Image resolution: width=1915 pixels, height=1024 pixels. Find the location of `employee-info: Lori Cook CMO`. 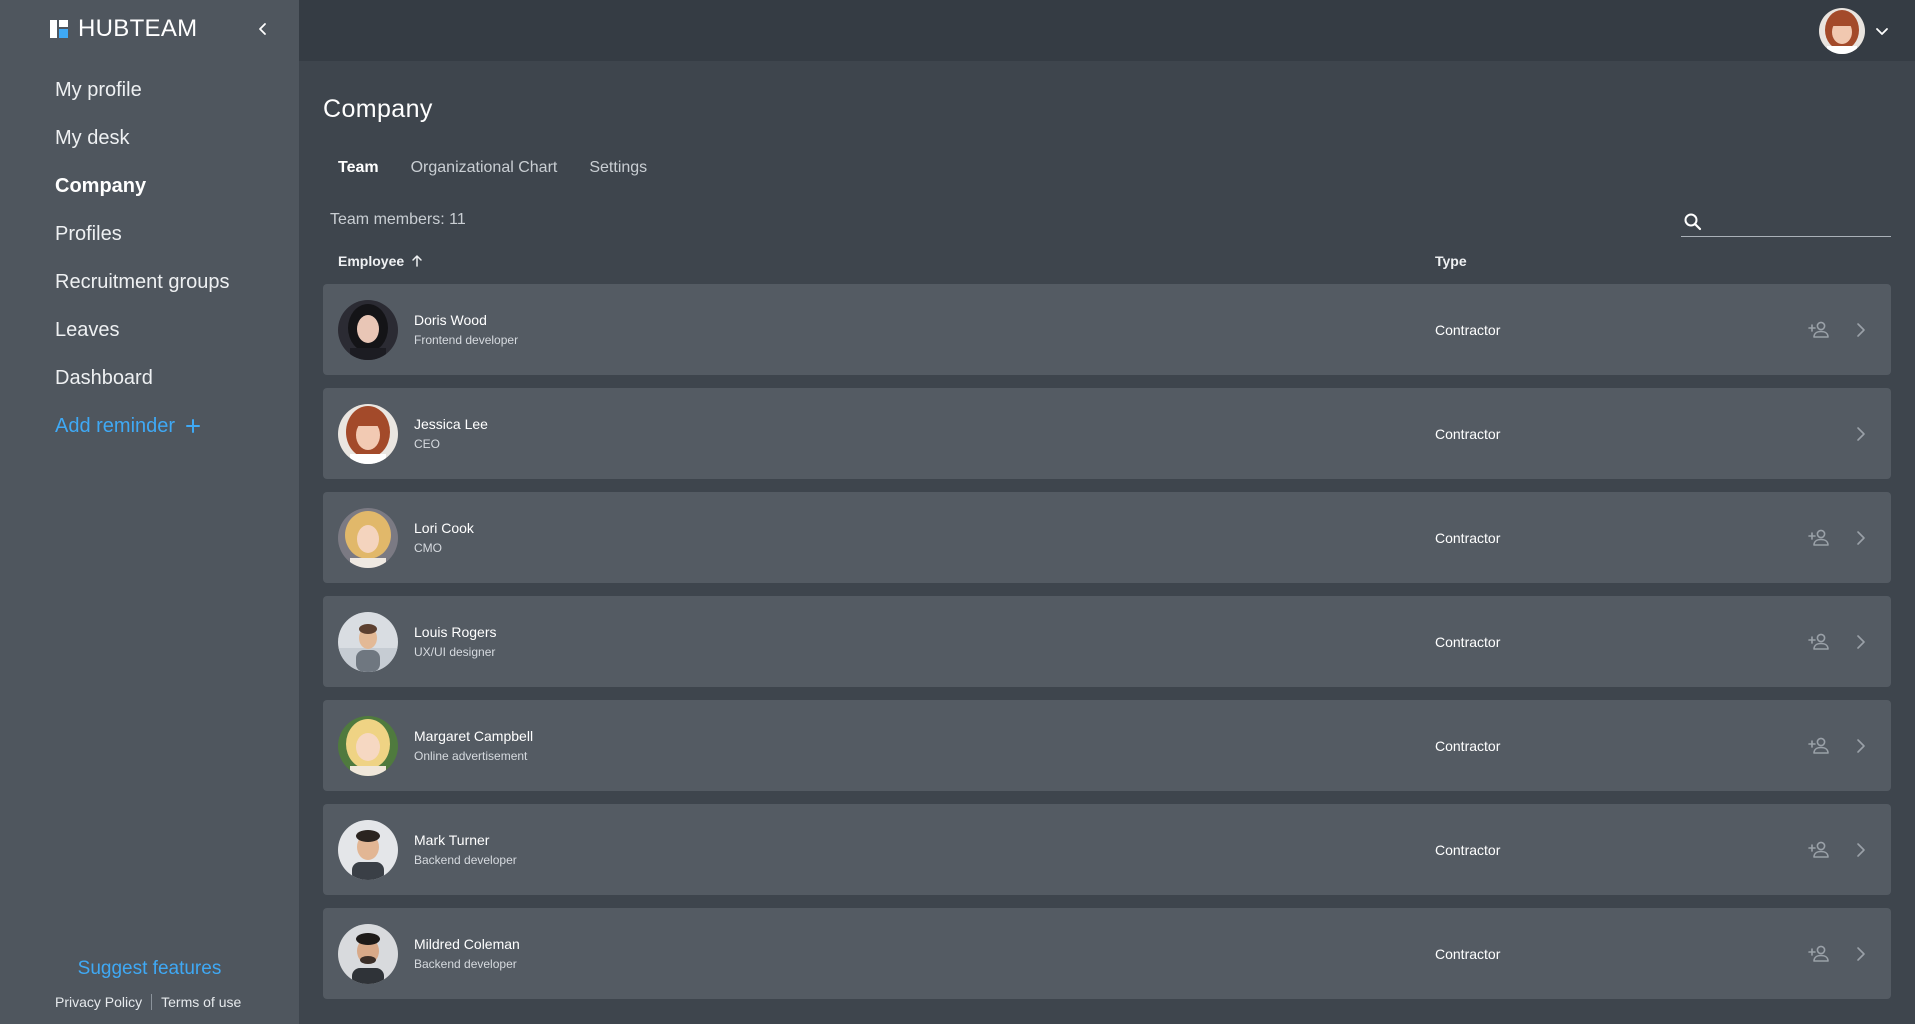

employee-info: Lori Cook CMO is located at coordinates (924, 537).